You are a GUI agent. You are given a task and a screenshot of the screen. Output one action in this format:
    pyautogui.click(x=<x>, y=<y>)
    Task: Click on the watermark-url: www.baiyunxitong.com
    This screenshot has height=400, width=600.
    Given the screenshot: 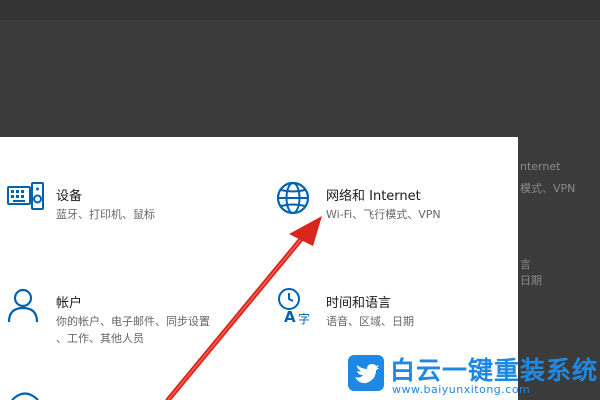 What is the action you would take?
    pyautogui.click(x=461, y=389)
    